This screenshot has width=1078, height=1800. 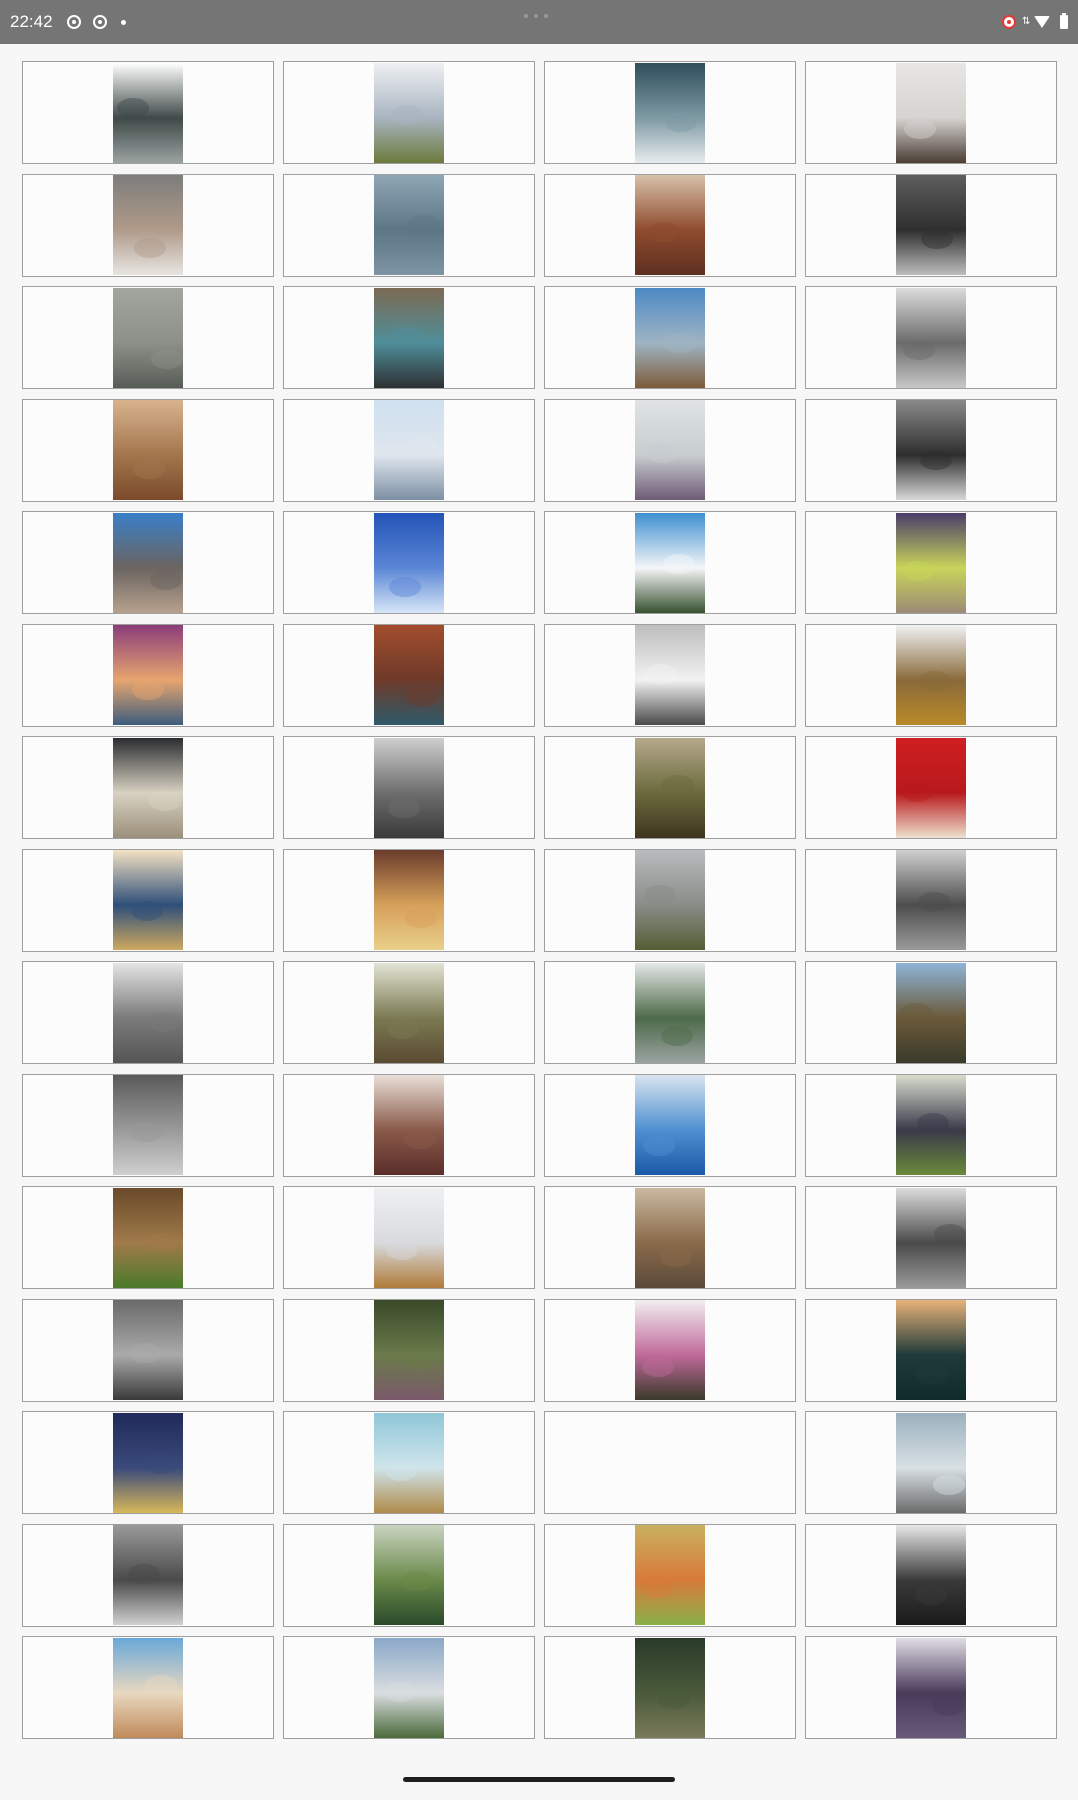 I want to click on photo-grass-sky, so click(x=409, y=1575).